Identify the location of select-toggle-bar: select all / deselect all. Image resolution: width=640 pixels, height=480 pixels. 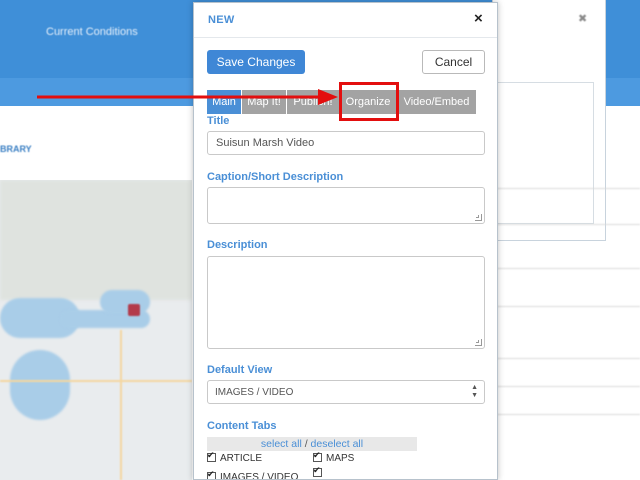
(312, 444).